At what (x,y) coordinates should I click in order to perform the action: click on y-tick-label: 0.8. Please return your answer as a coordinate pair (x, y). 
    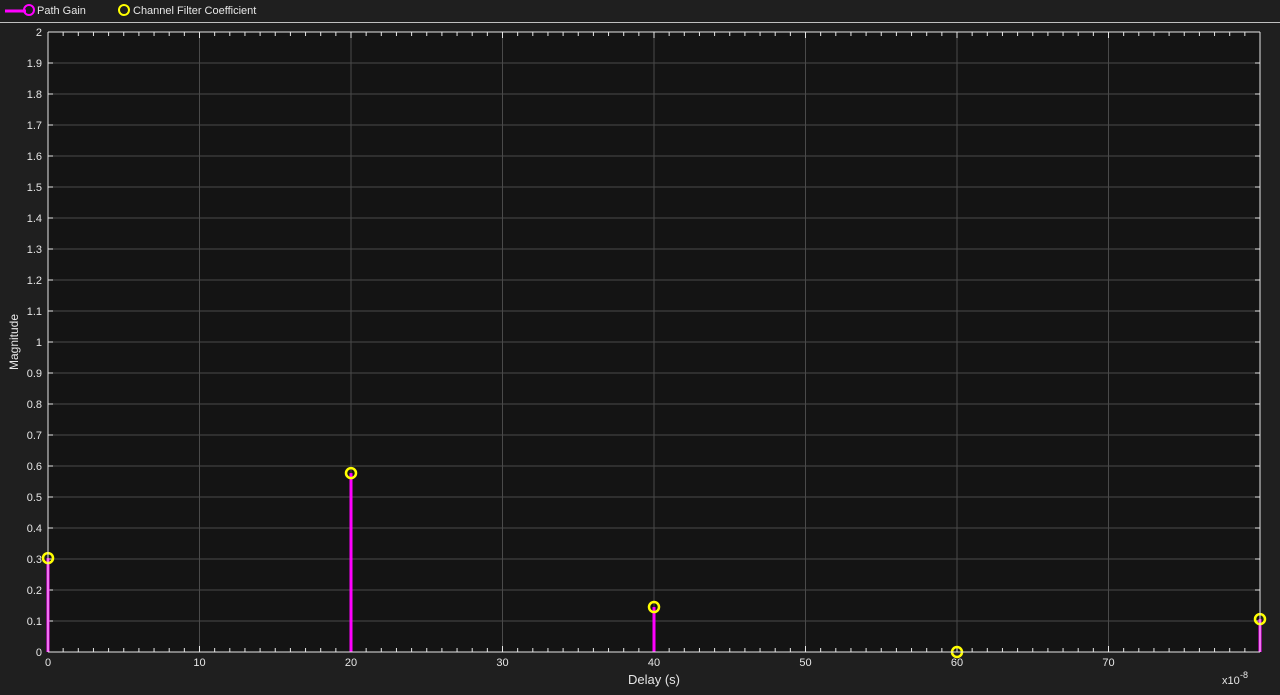
    Looking at the image, I should click on (34, 405).